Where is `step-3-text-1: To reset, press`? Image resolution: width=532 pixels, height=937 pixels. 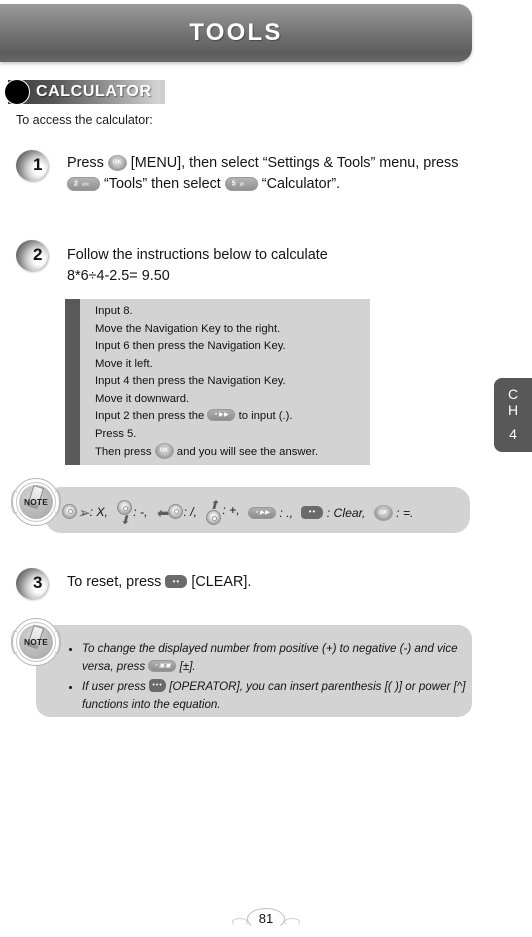 step-3-text-1: To reset, press is located at coordinates (114, 582).